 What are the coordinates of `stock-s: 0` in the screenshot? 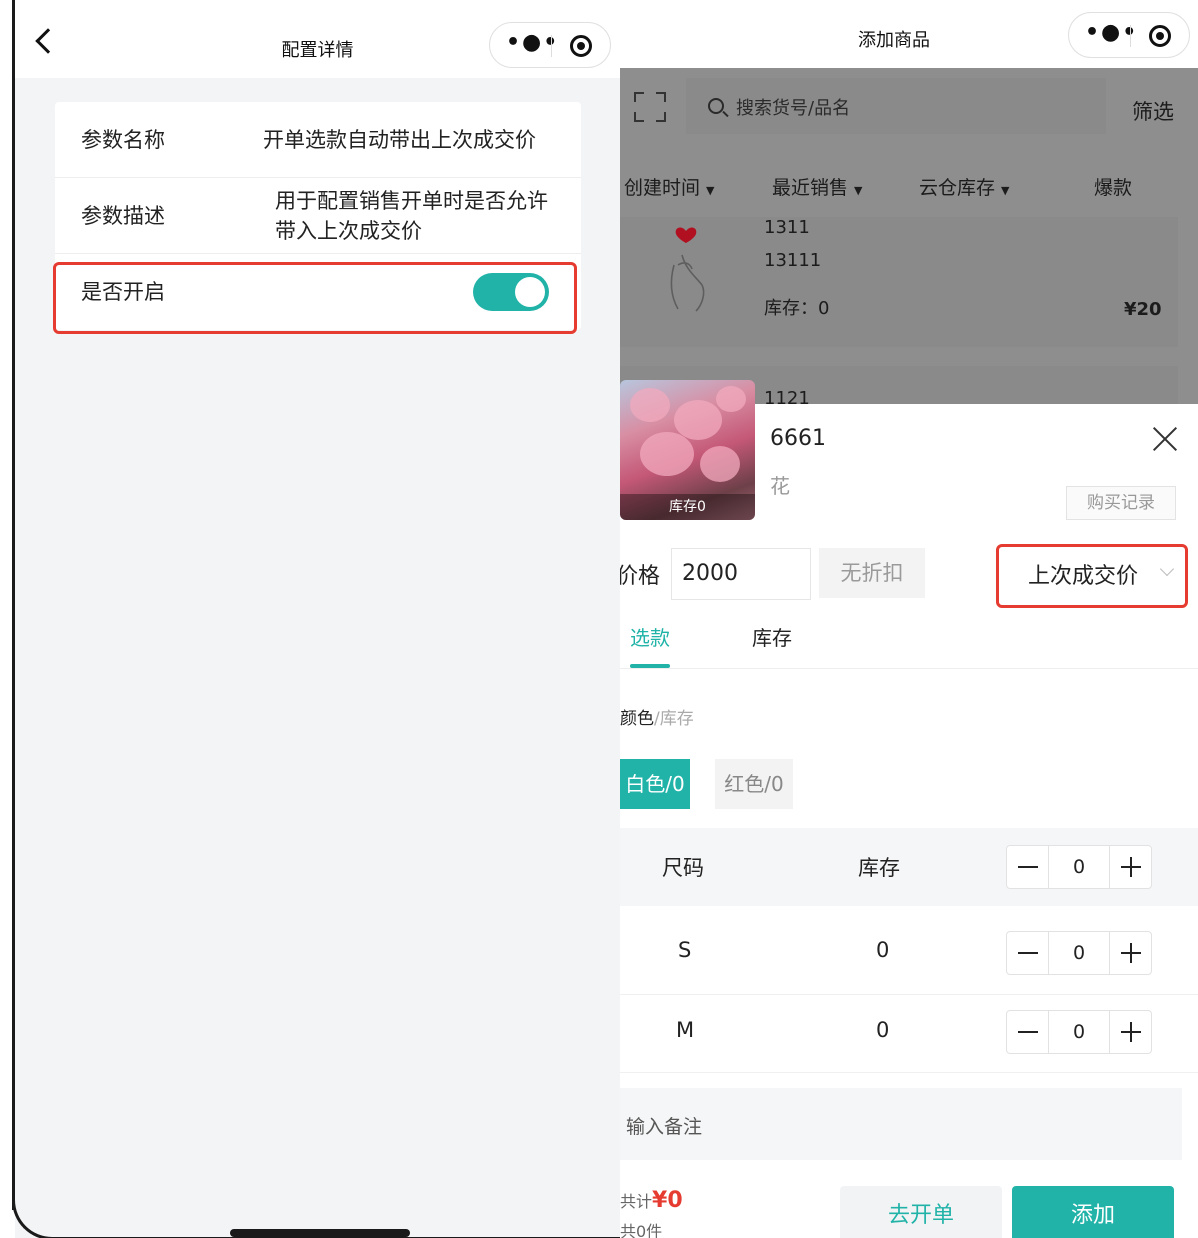 It's located at (883, 950).